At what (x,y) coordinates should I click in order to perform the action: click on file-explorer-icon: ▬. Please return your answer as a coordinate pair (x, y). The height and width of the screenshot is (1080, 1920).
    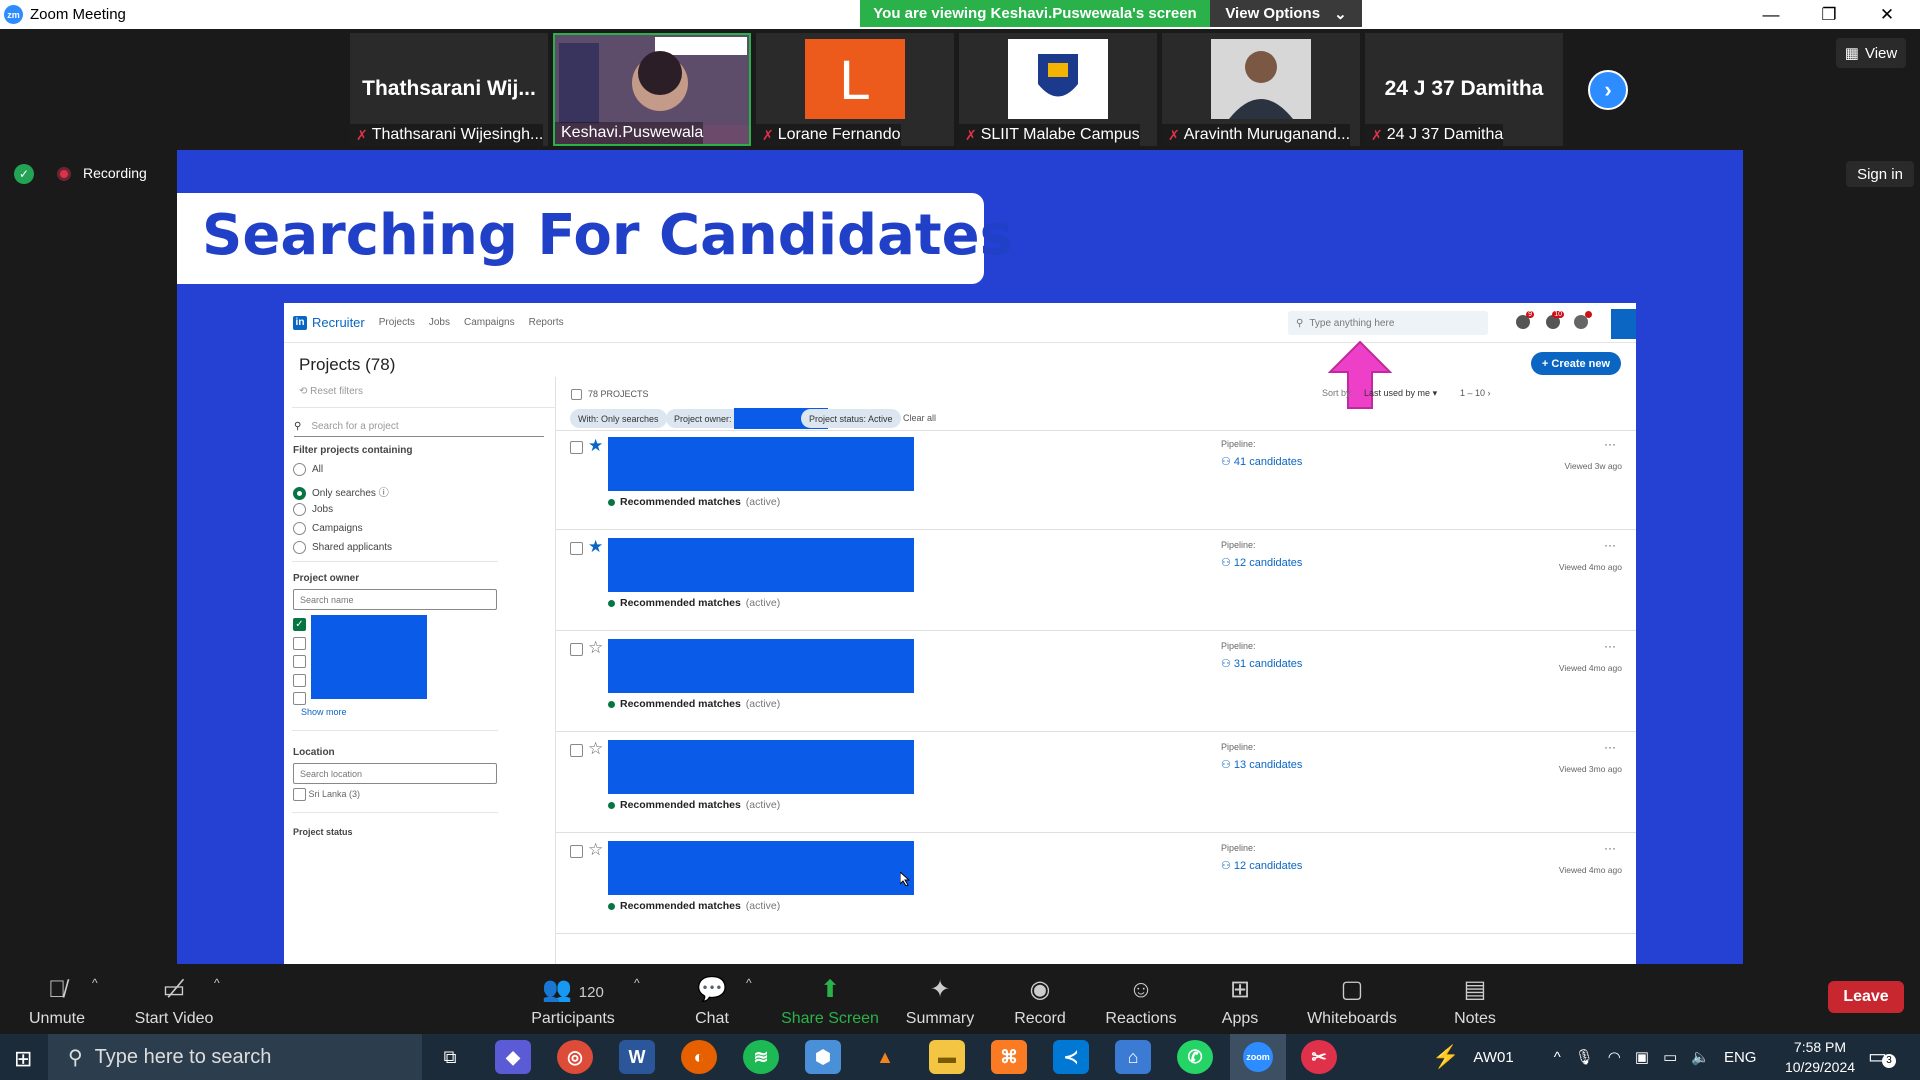
    Looking at the image, I should click on (947, 1057).